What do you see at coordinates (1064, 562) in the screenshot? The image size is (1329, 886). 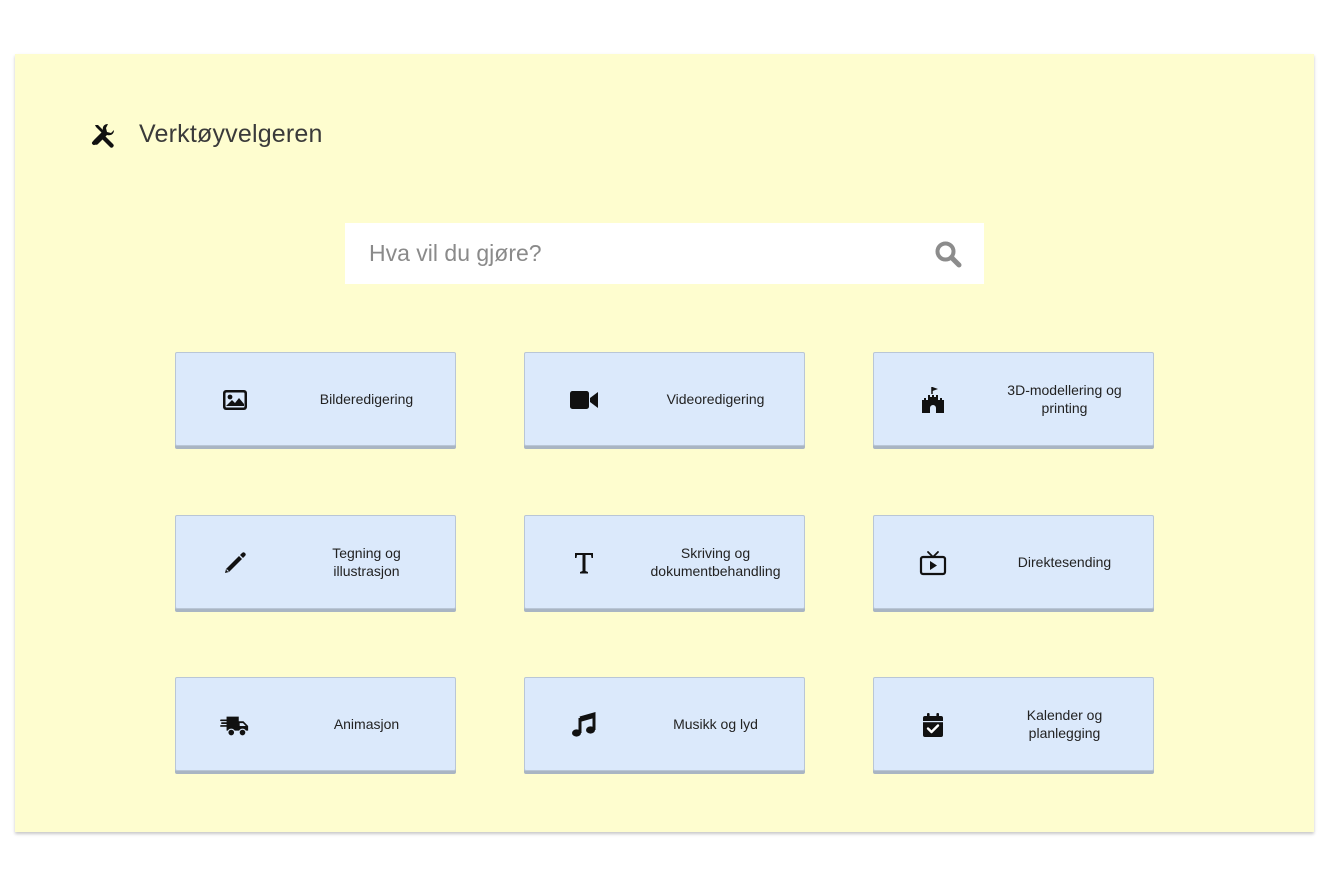 I see `category-label: Direktesending` at bounding box center [1064, 562].